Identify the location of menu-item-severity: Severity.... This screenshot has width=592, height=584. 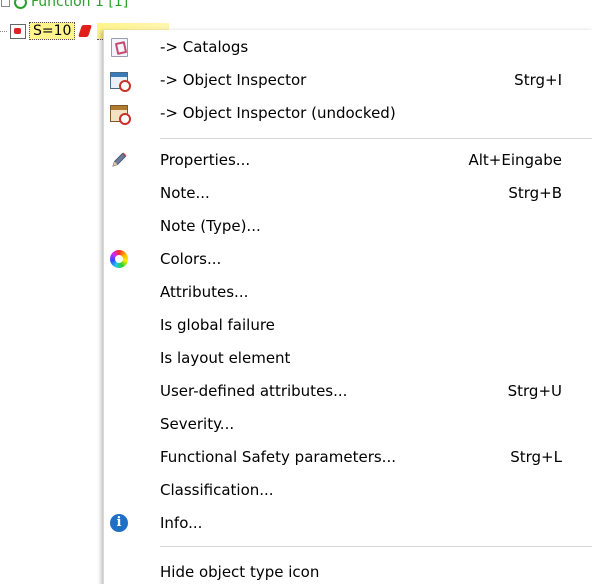
(348, 423).